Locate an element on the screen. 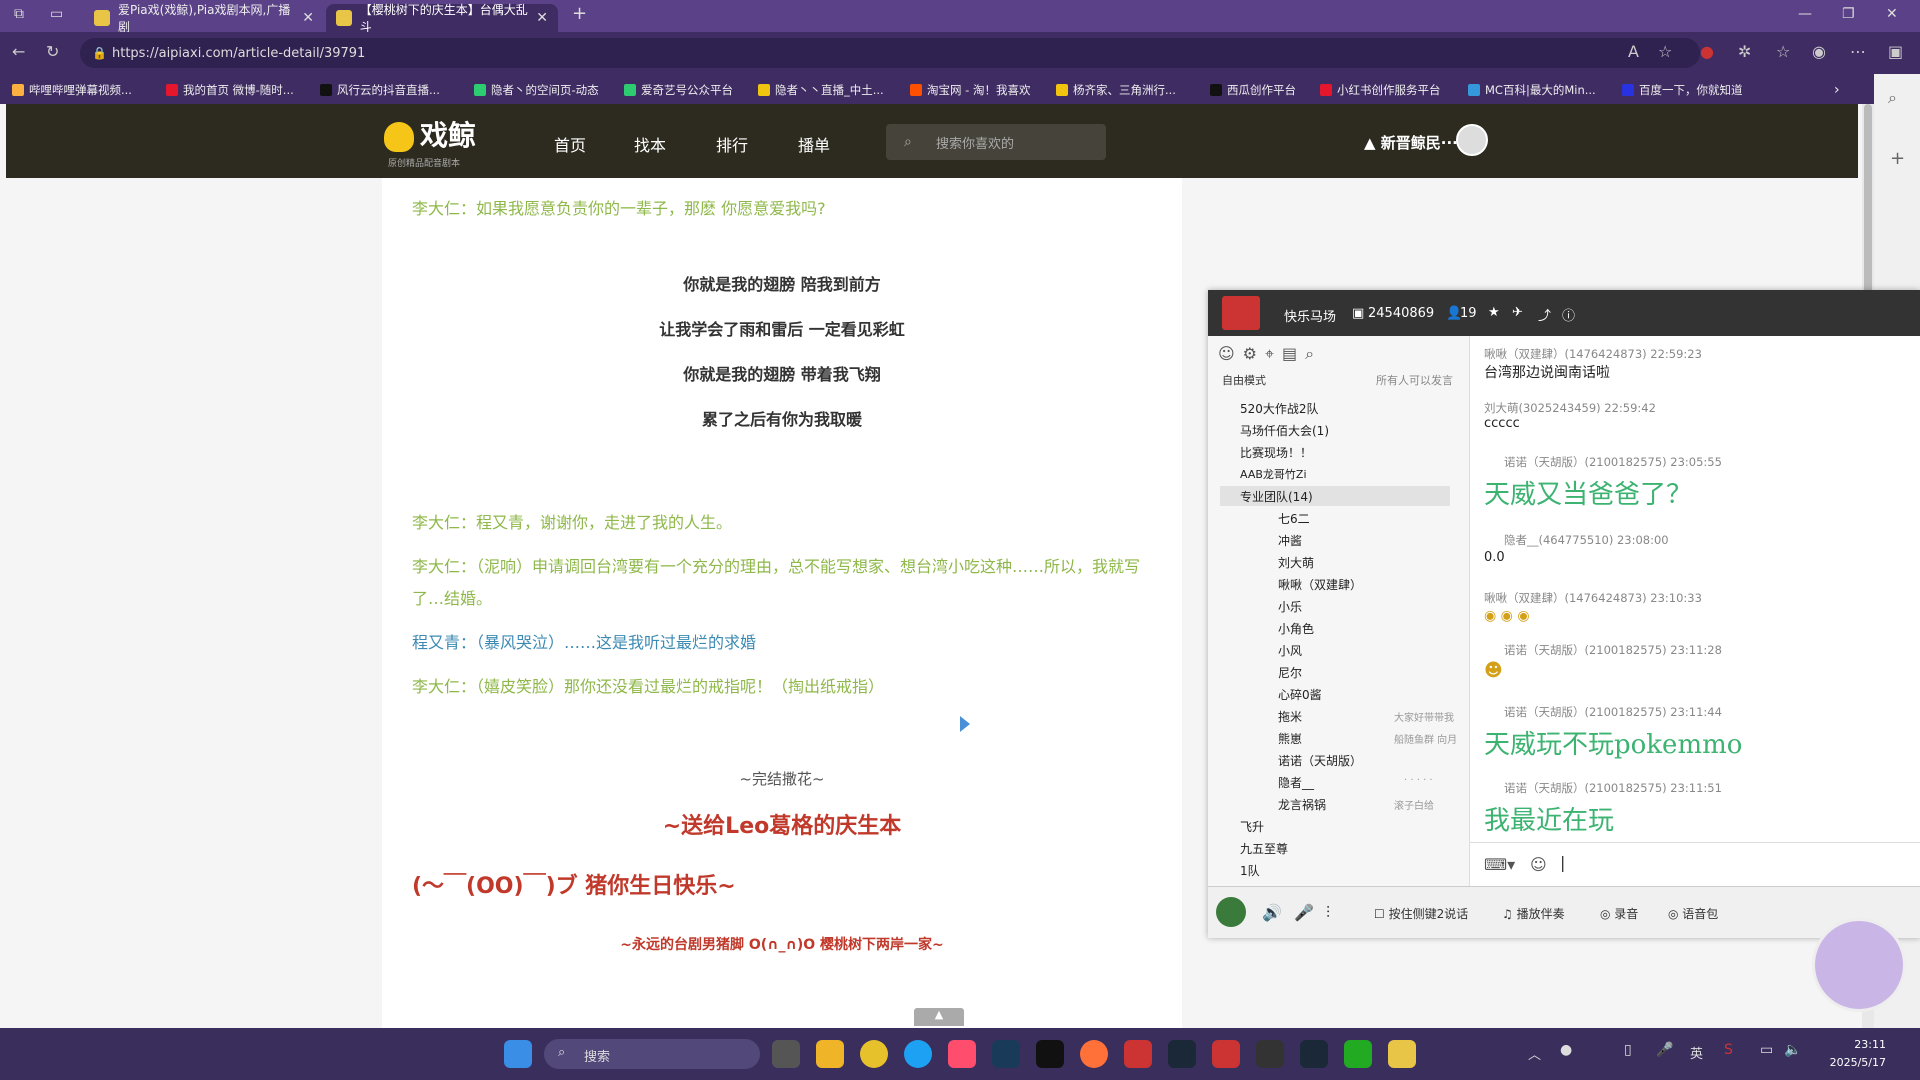 This screenshot has height=1080, width=1920. site-logo: 戏鲸 原创精品配音剧本 is located at coordinates (430, 141).